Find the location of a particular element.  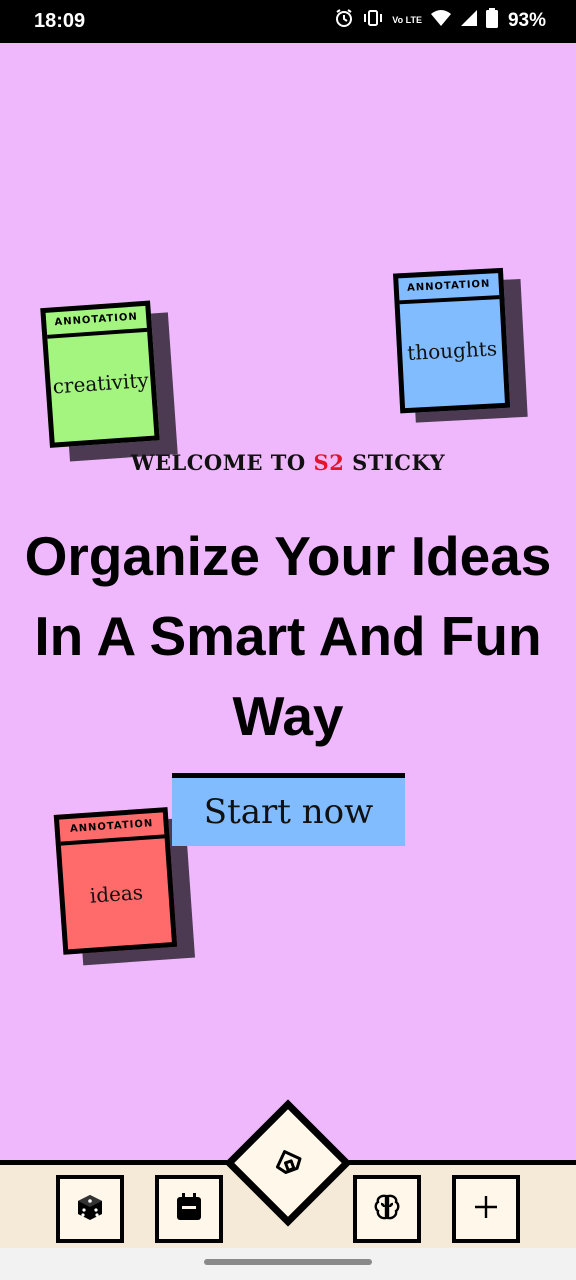

home-icon is located at coordinates (288, 1163).